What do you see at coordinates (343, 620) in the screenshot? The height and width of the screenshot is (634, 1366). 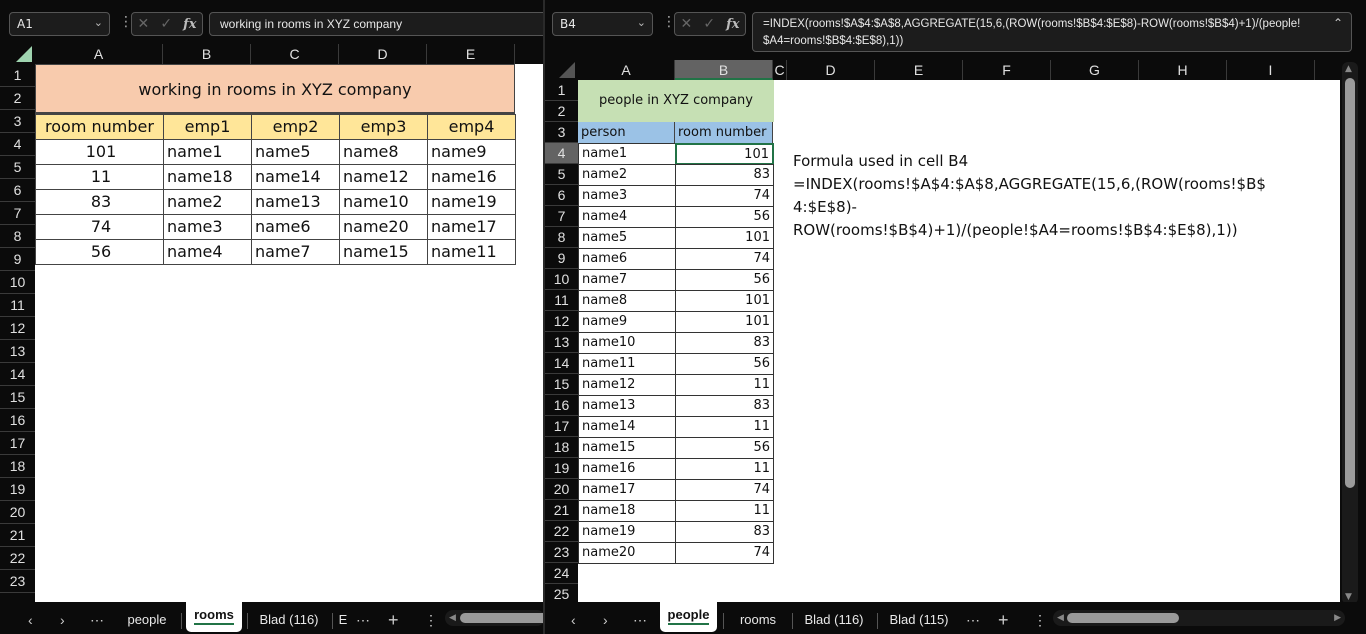 I see `tab-truncated: E` at bounding box center [343, 620].